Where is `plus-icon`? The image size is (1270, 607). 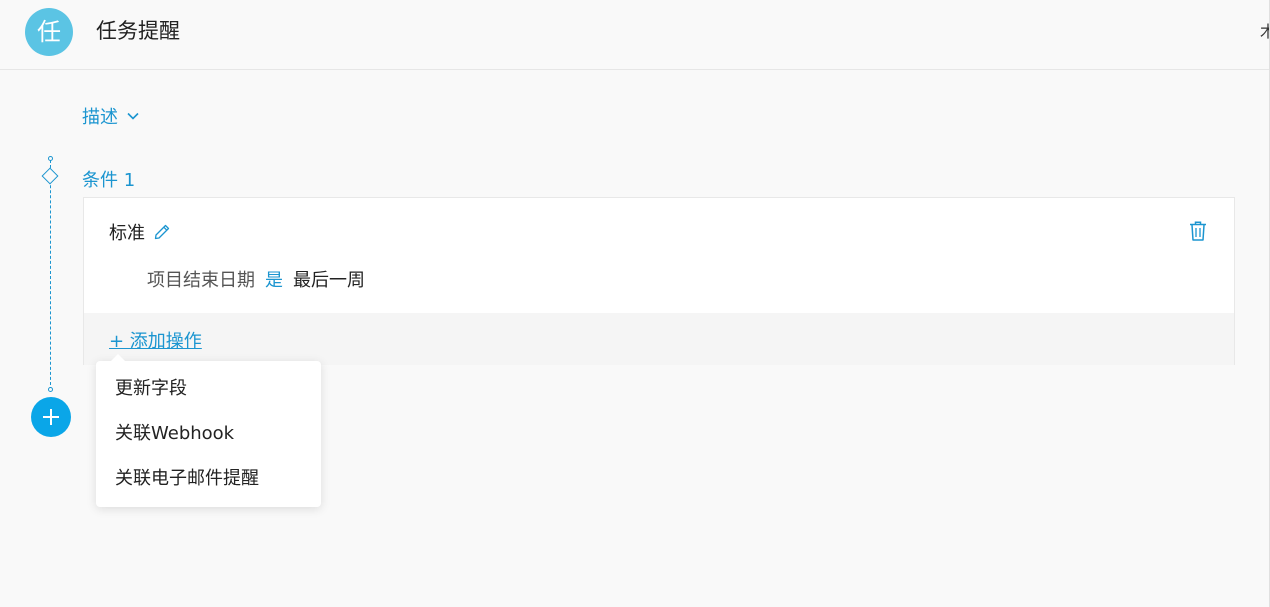 plus-icon is located at coordinates (51, 417).